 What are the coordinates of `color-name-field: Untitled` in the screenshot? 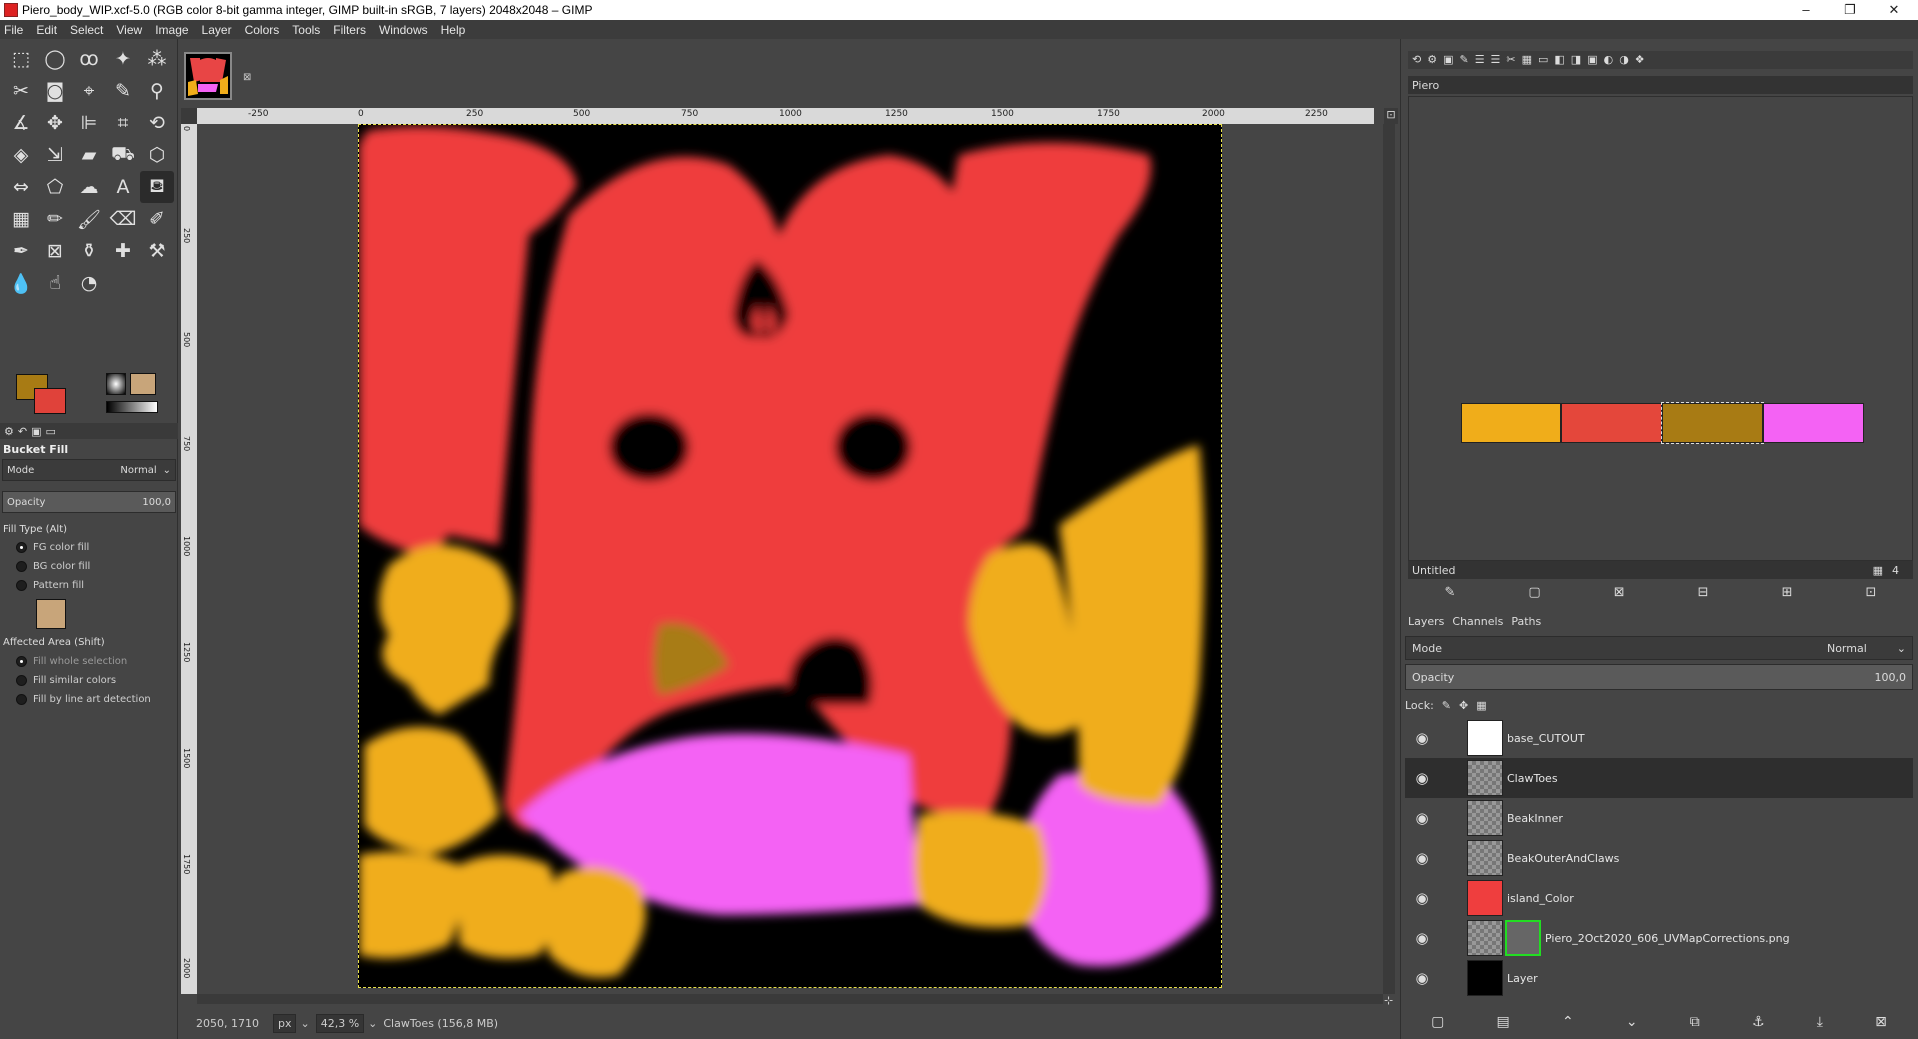 It's located at (1434, 570).